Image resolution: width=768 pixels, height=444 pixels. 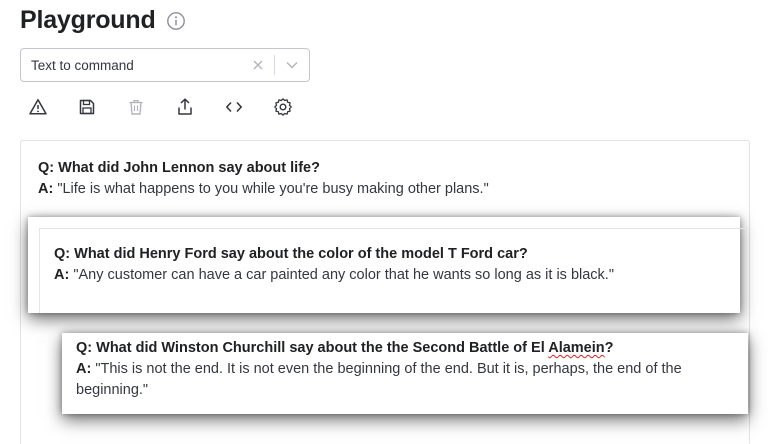 What do you see at coordinates (176, 21) in the screenshot?
I see `info-icon` at bounding box center [176, 21].